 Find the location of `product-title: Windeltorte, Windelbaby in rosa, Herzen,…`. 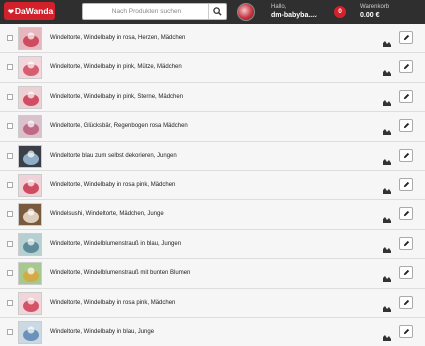

product-title: Windeltorte, Windelbaby in rosa, Herzen,… is located at coordinates (117, 38).